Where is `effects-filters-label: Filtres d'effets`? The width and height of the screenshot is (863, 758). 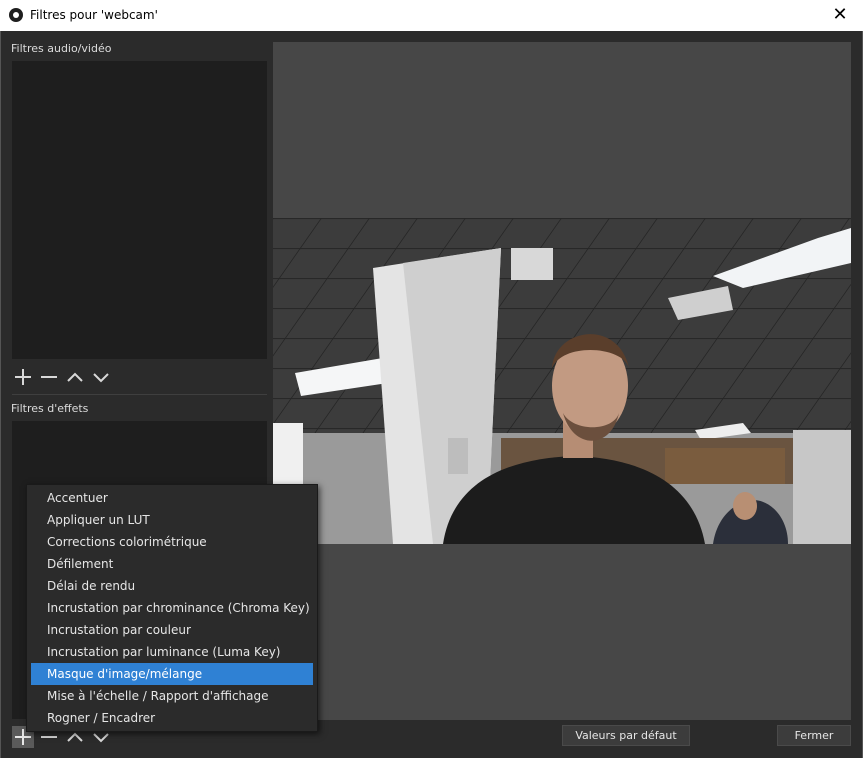 effects-filters-label: Filtres d'effets is located at coordinates (50, 408).